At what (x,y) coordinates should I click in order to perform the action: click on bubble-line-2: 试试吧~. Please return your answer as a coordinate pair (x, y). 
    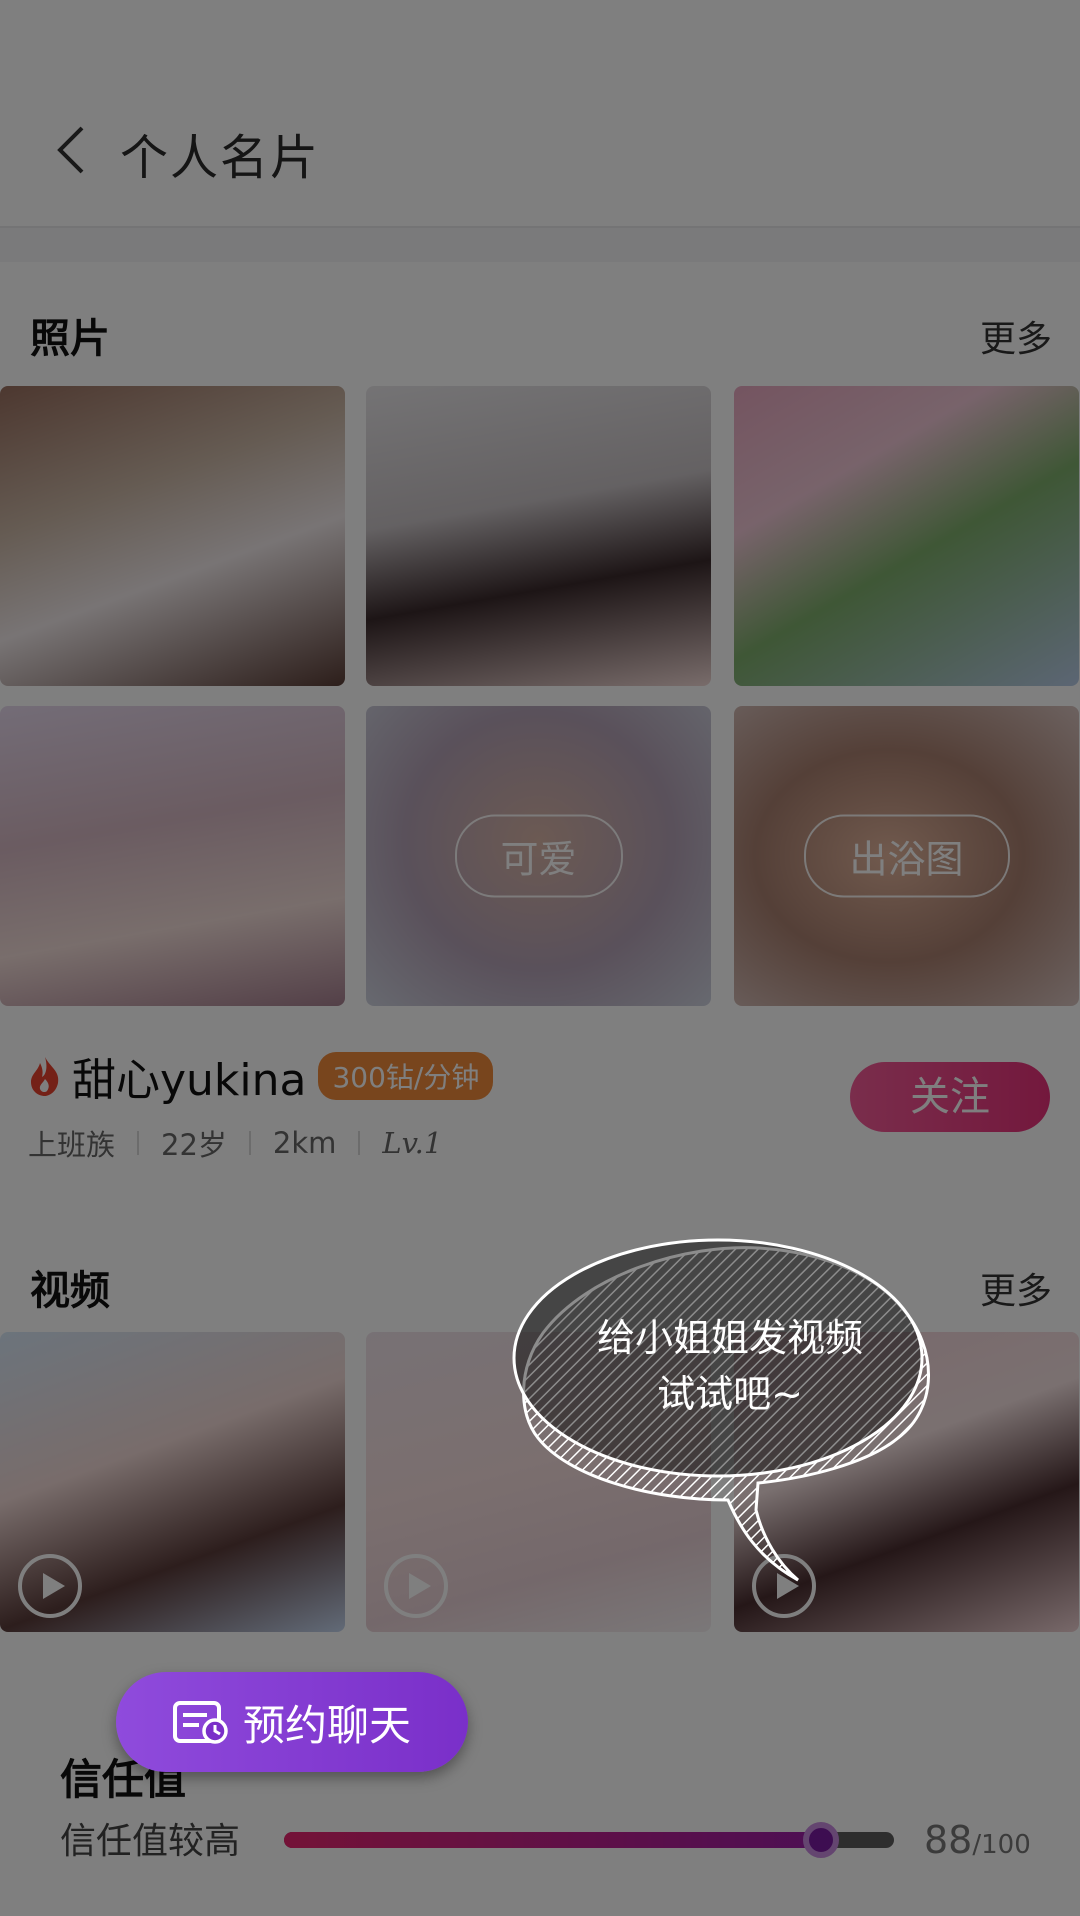
    Looking at the image, I should click on (730, 1394).